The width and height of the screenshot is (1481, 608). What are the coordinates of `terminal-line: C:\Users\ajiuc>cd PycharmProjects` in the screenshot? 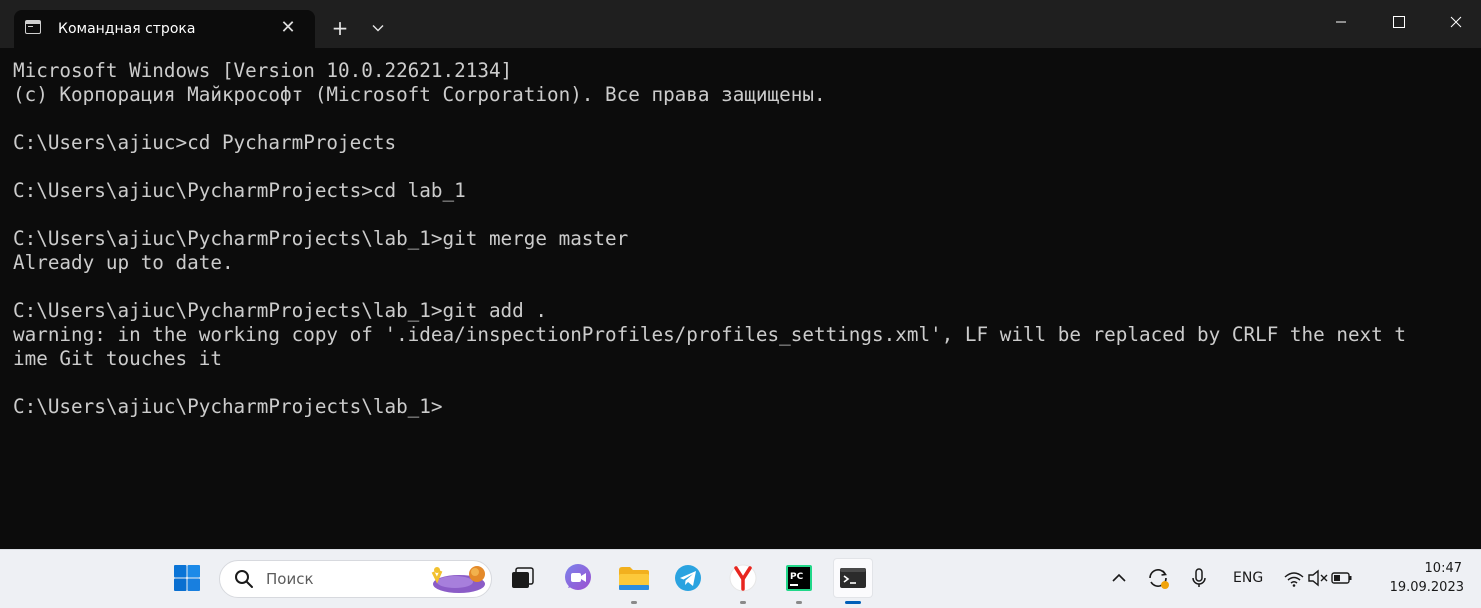 It's located at (205, 142).